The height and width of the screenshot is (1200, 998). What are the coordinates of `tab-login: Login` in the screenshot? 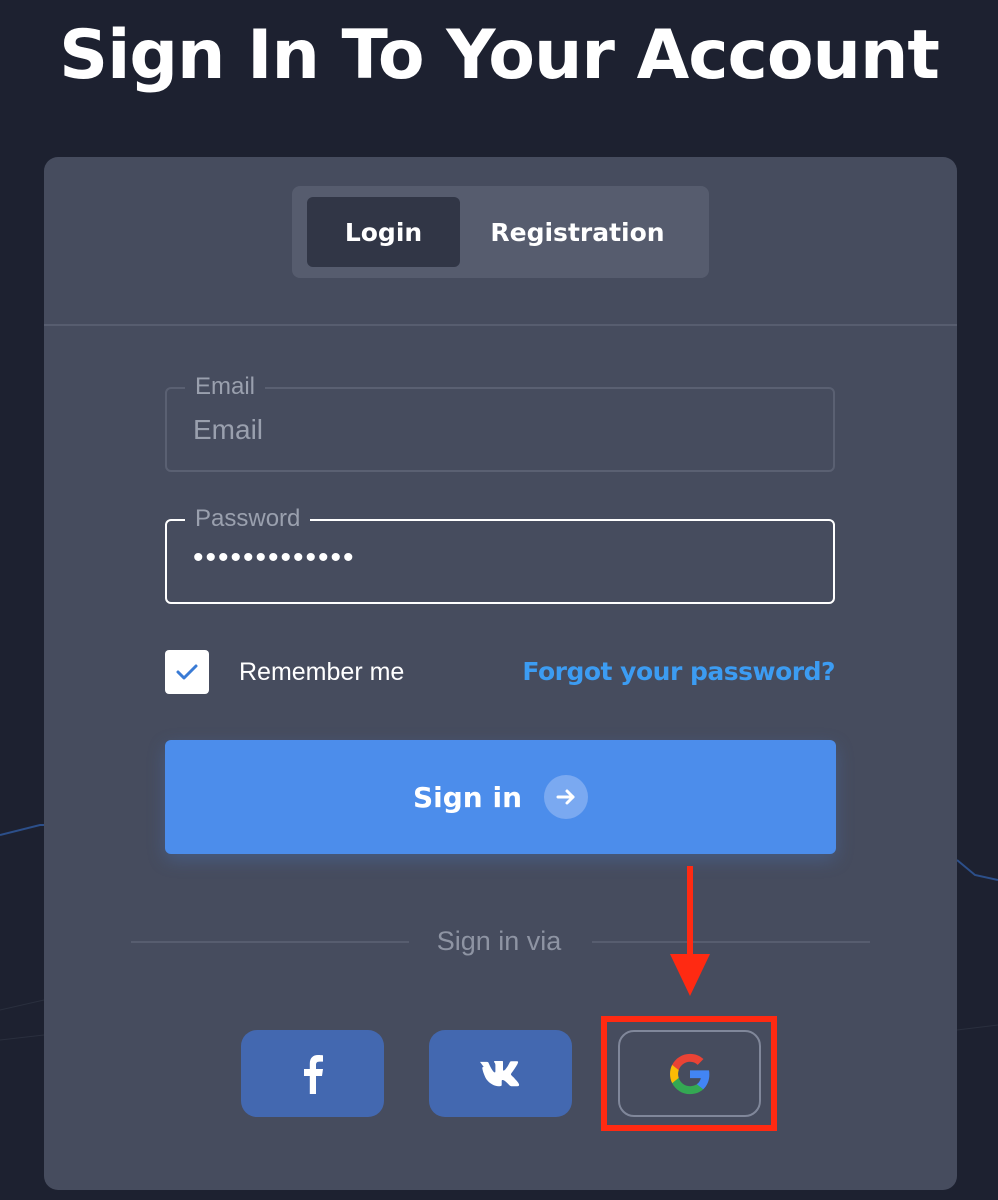 It's located at (383, 232).